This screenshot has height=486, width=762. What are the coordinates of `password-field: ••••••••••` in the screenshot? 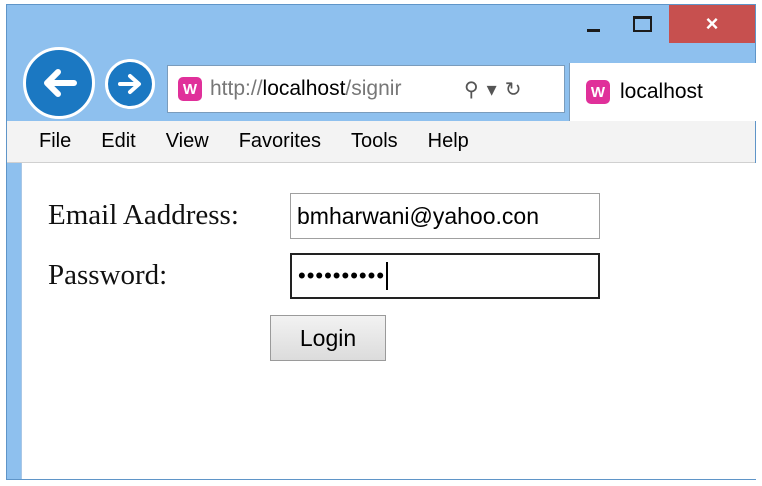 It's located at (445, 276).